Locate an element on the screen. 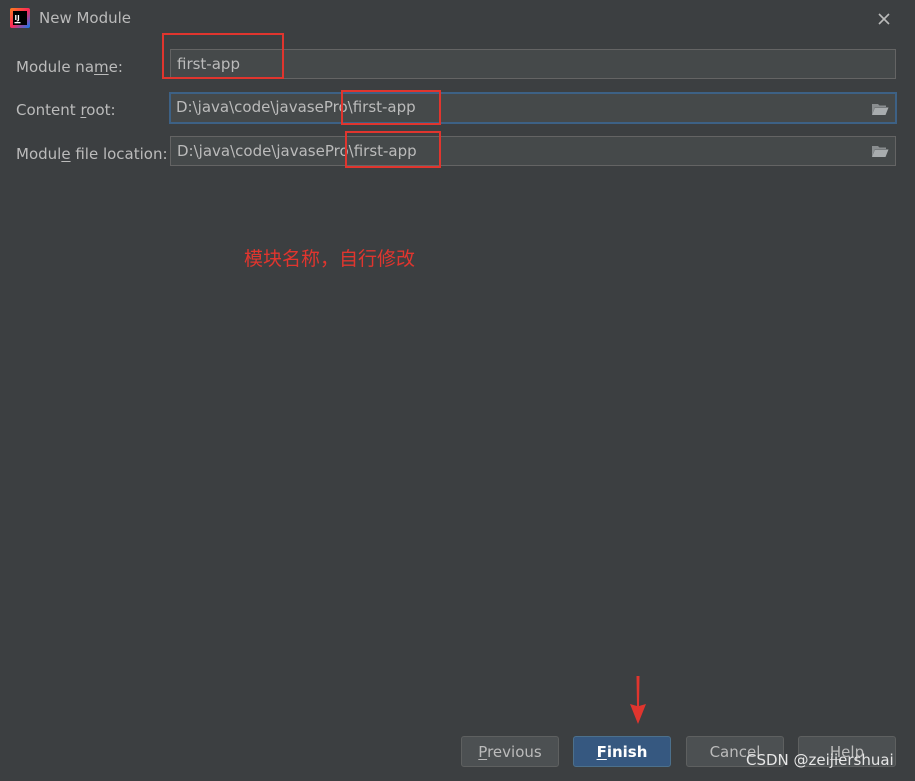  module-name-label-text: Module name: is located at coordinates (69, 67).